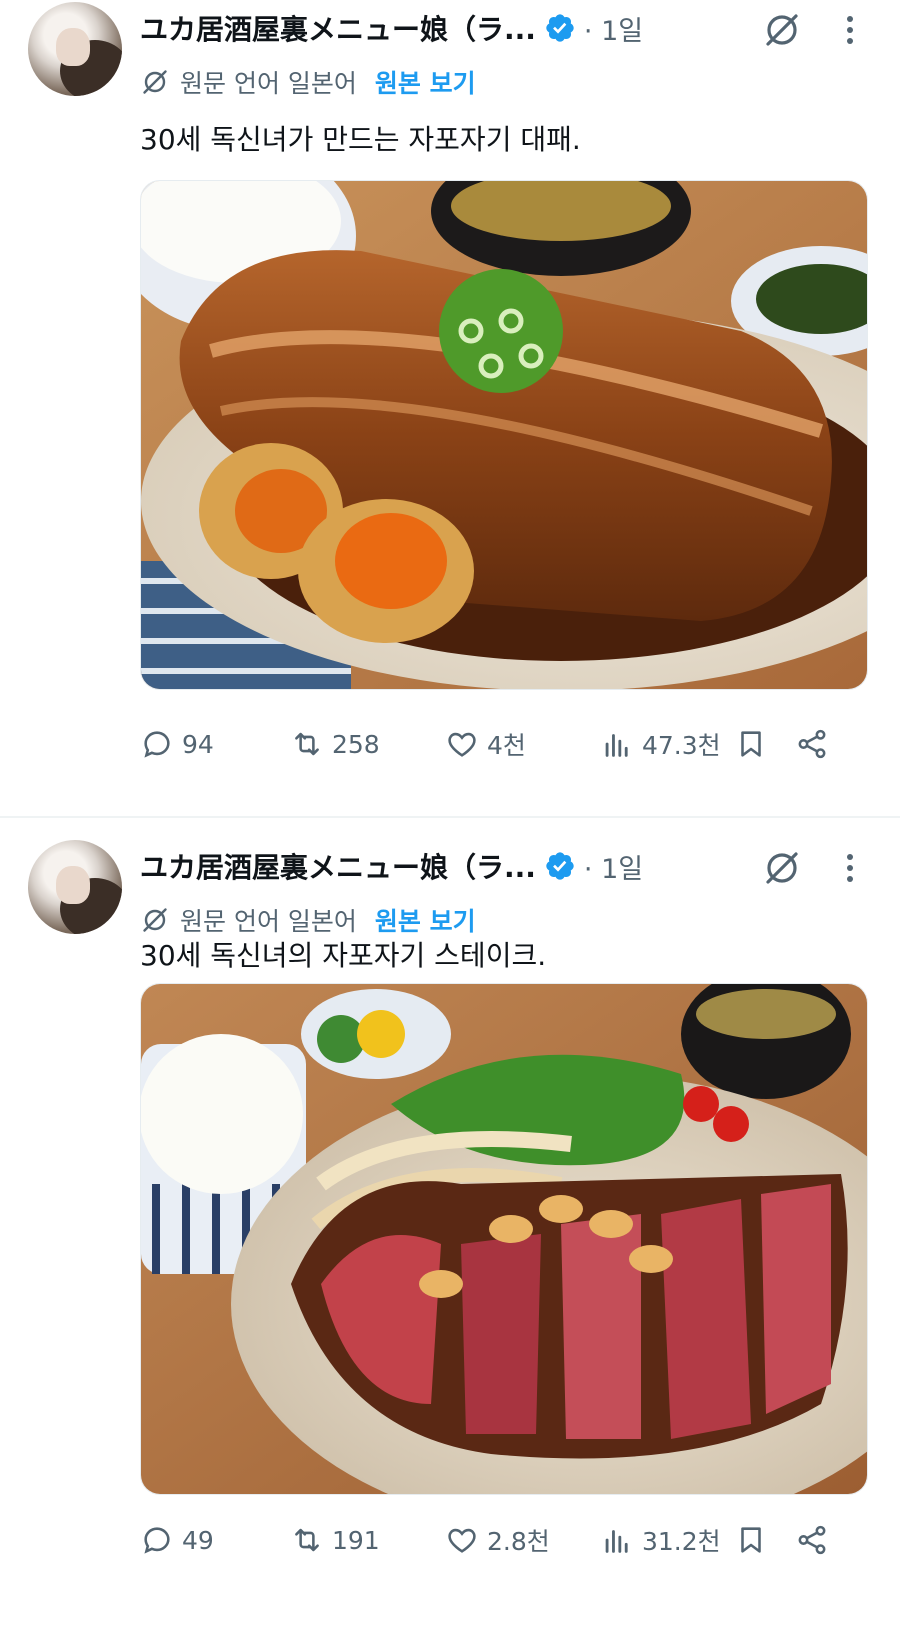 Image resolution: width=900 pixels, height=1643 pixels. I want to click on repost-count: 258, so click(356, 744).